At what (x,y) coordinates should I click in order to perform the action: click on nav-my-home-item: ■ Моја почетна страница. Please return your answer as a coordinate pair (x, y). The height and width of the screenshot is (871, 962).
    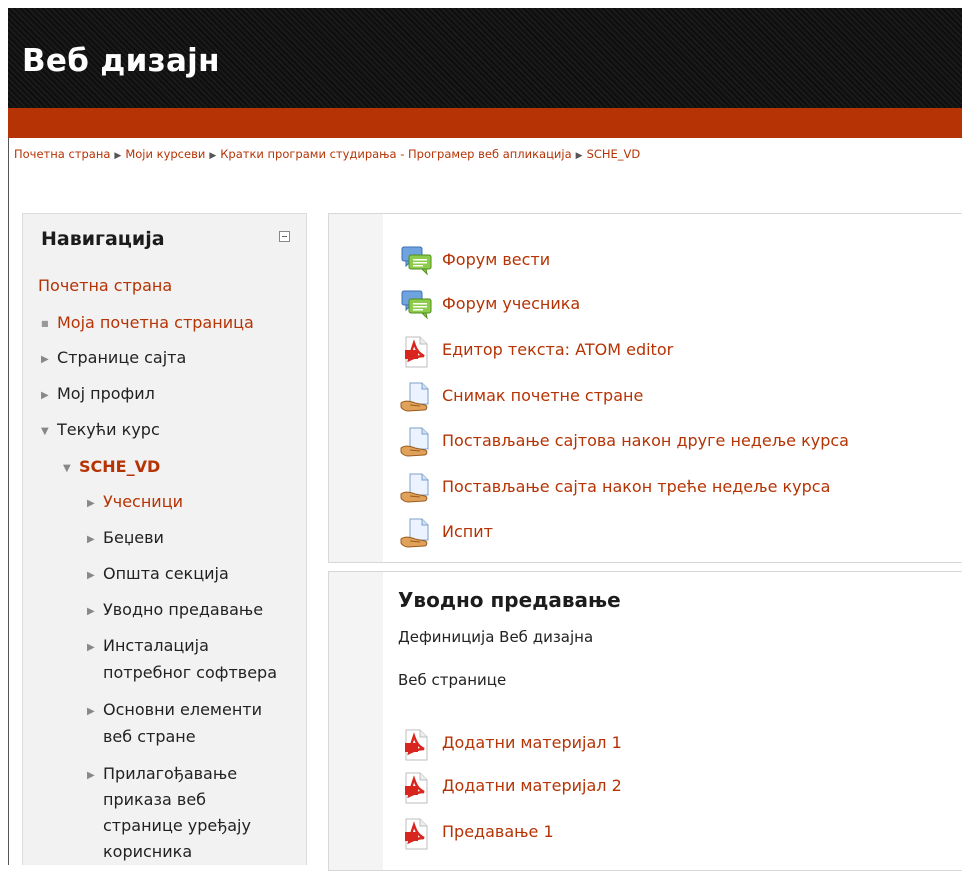
    Looking at the image, I should click on (147, 323).